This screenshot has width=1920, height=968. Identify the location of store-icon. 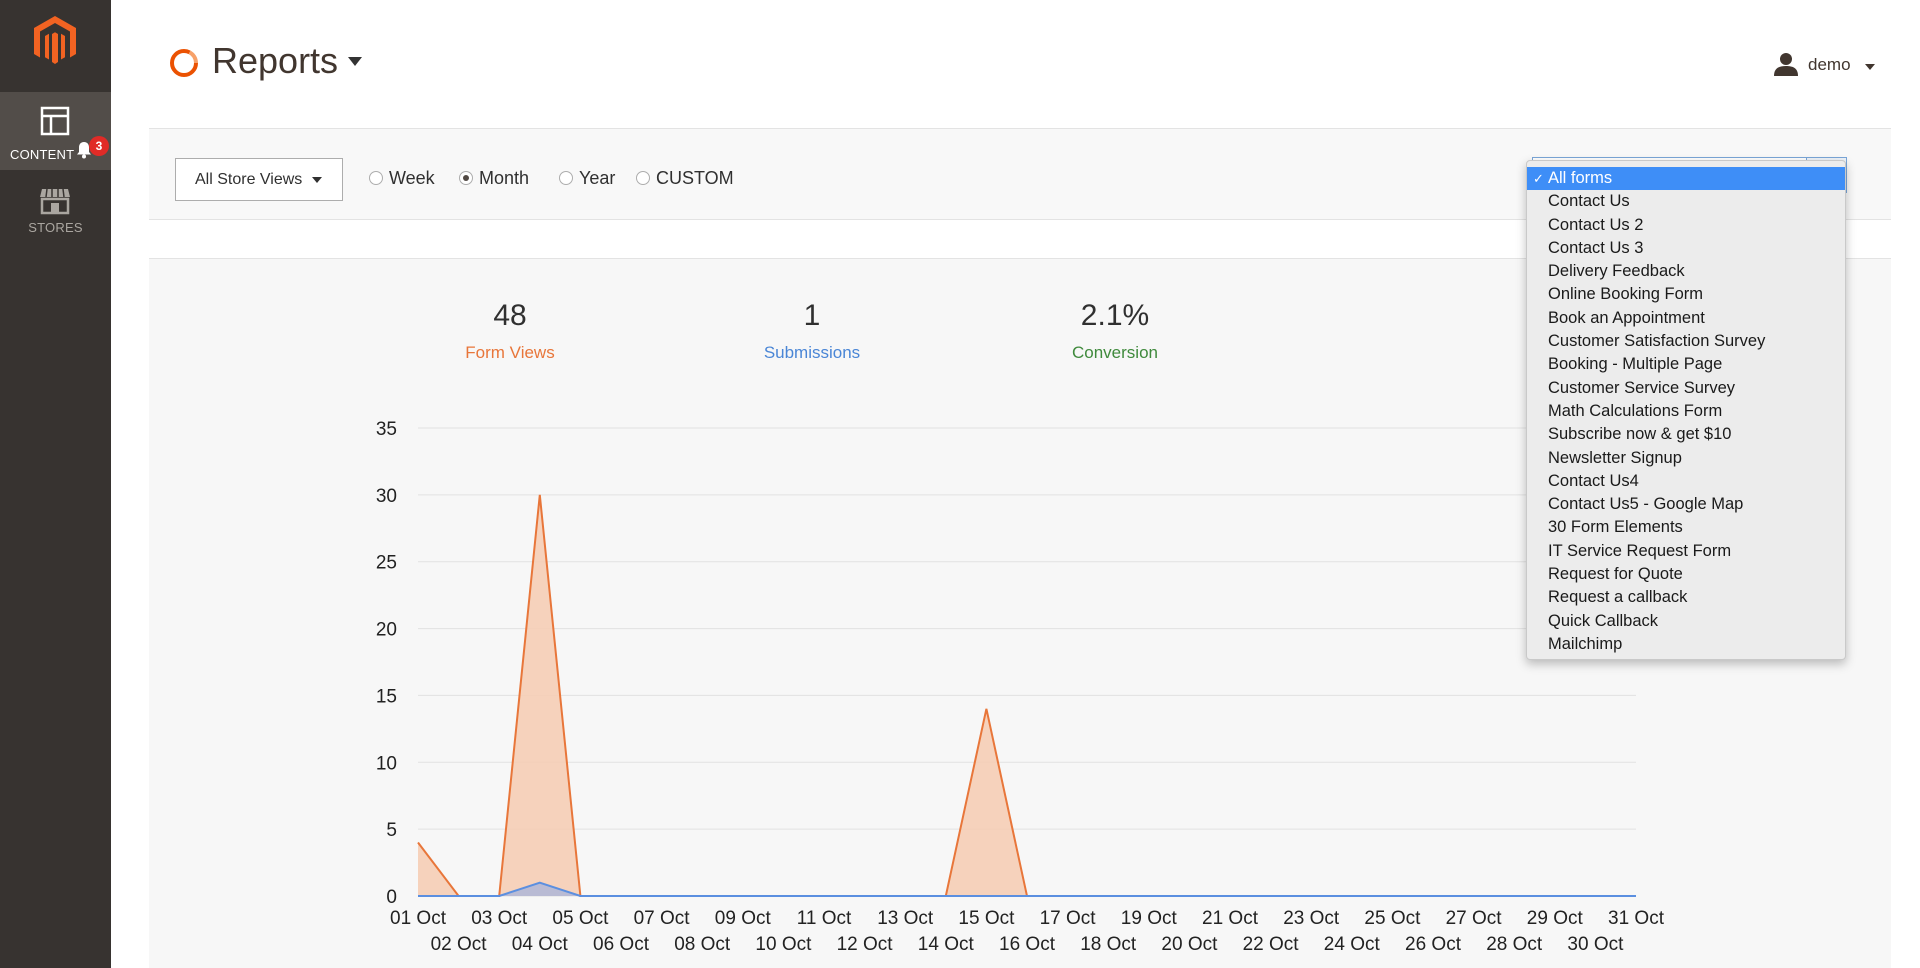
(55, 201).